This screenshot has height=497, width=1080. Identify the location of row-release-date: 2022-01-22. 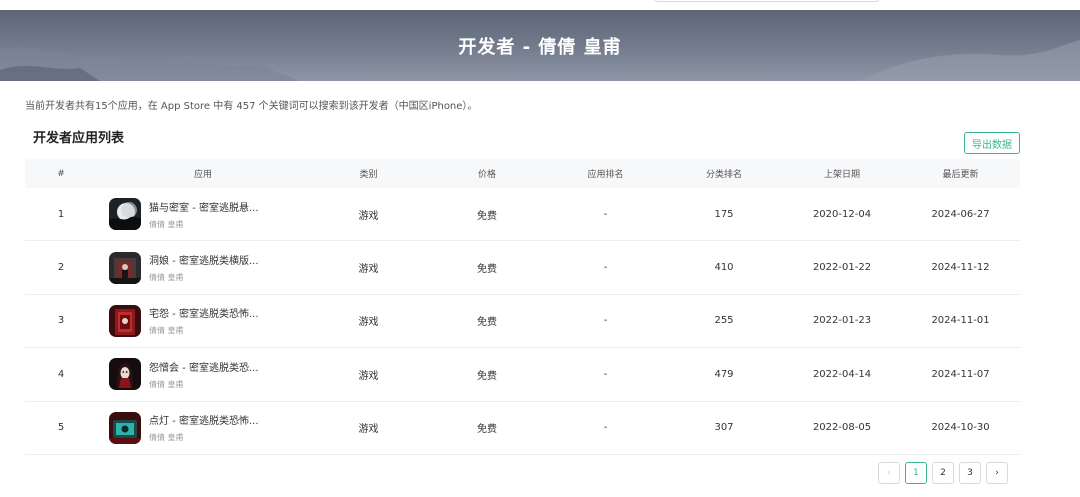
(842, 268).